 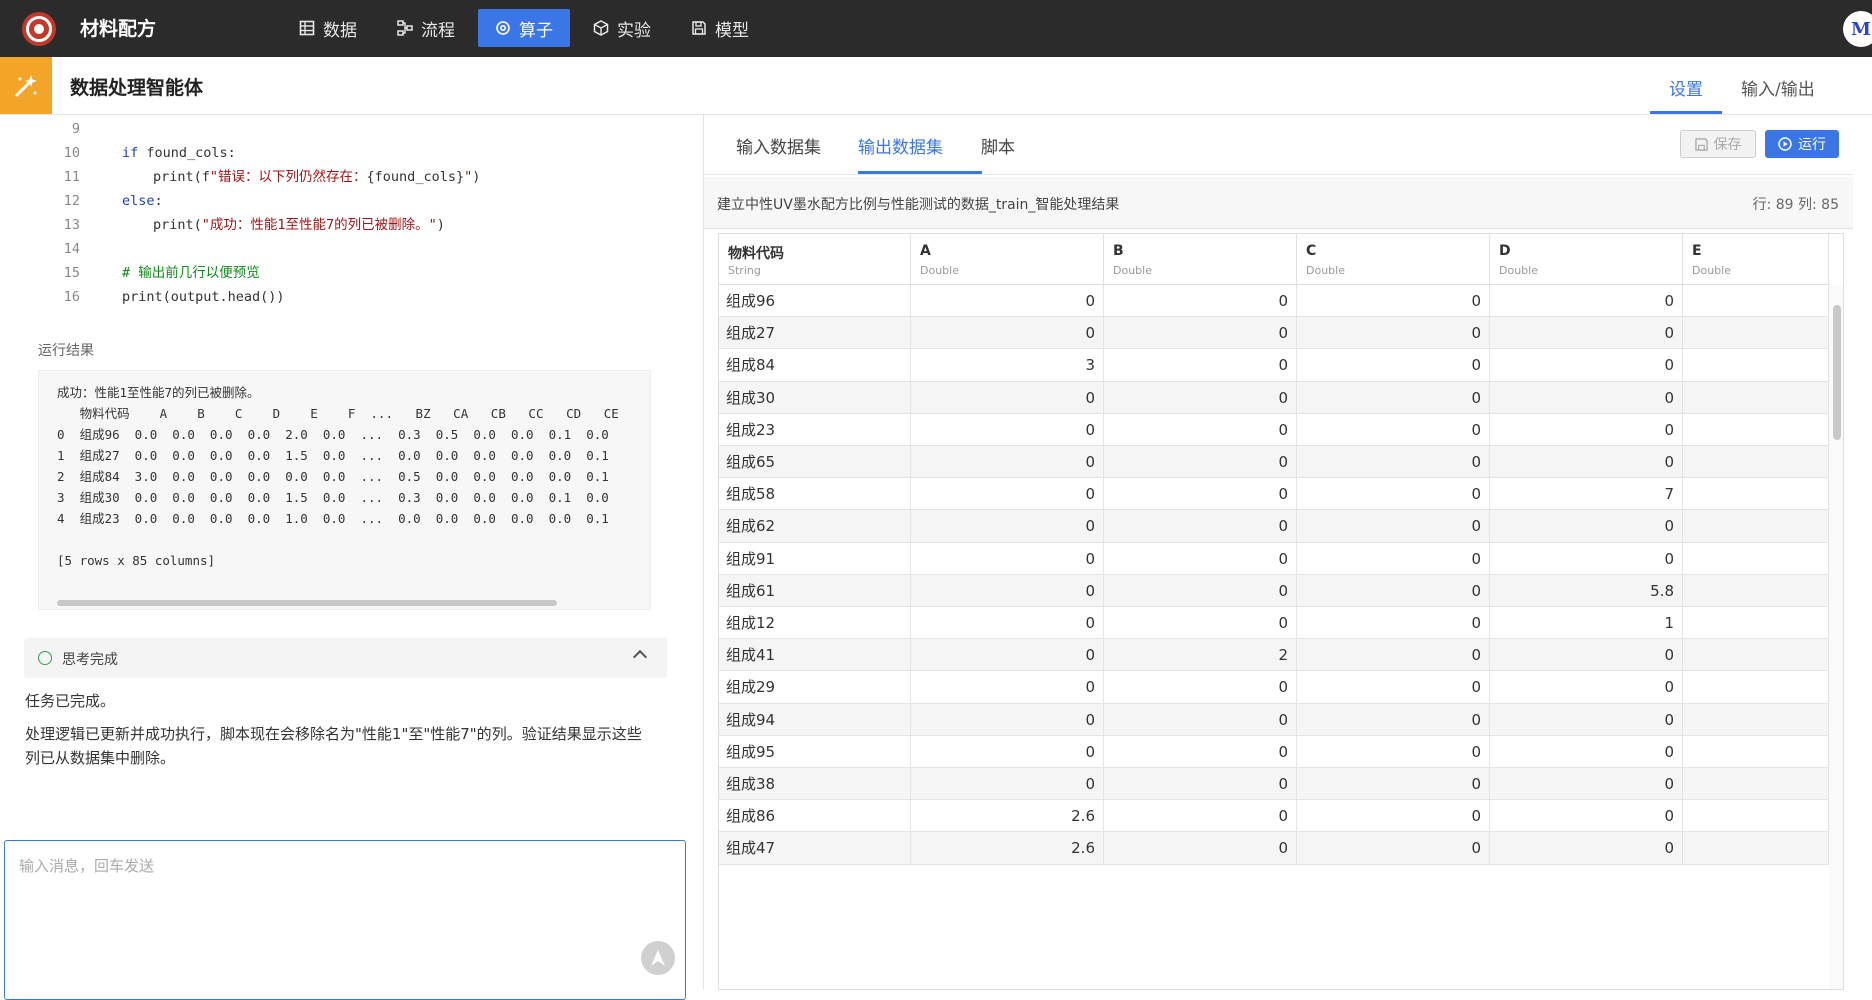 I want to click on material-code-cell: 组成91, so click(x=815, y=558).